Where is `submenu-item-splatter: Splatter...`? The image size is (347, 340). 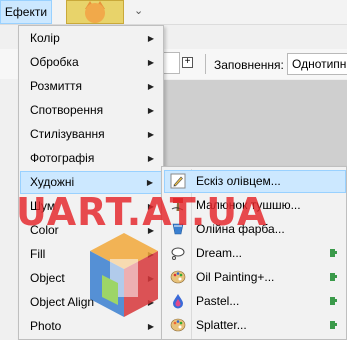
submenu-item-splatter: Splatter... is located at coordinates (255, 325).